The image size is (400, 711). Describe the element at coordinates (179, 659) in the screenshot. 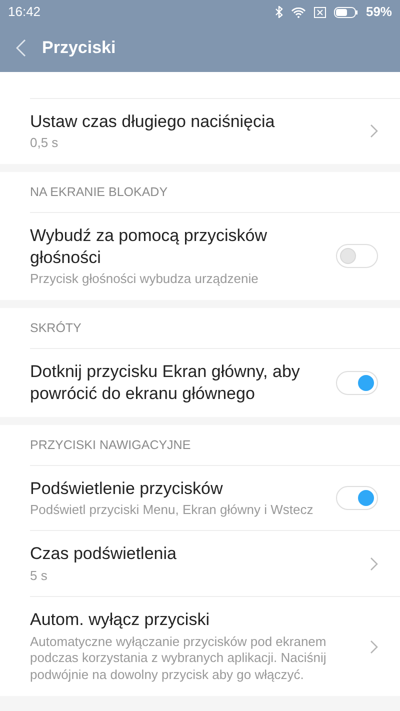

I see `setting-description: Automatyczne wyłączanie przycisków pod ekranem podczas korzystania z wybranych aplikacji. Naciśnij podwójnie na dowolny przycisk aby go włączyć.` at that location.